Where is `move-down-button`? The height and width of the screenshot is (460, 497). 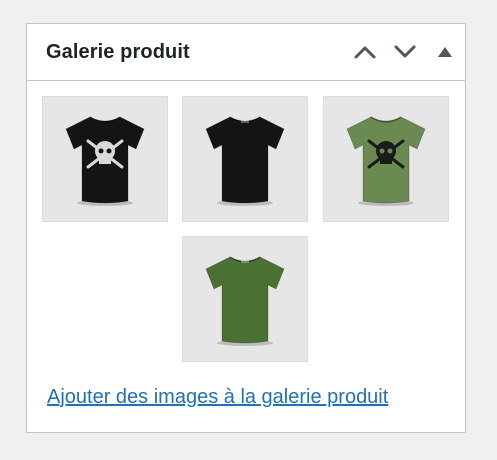 move-down-button is located at coordinates (405, 52).